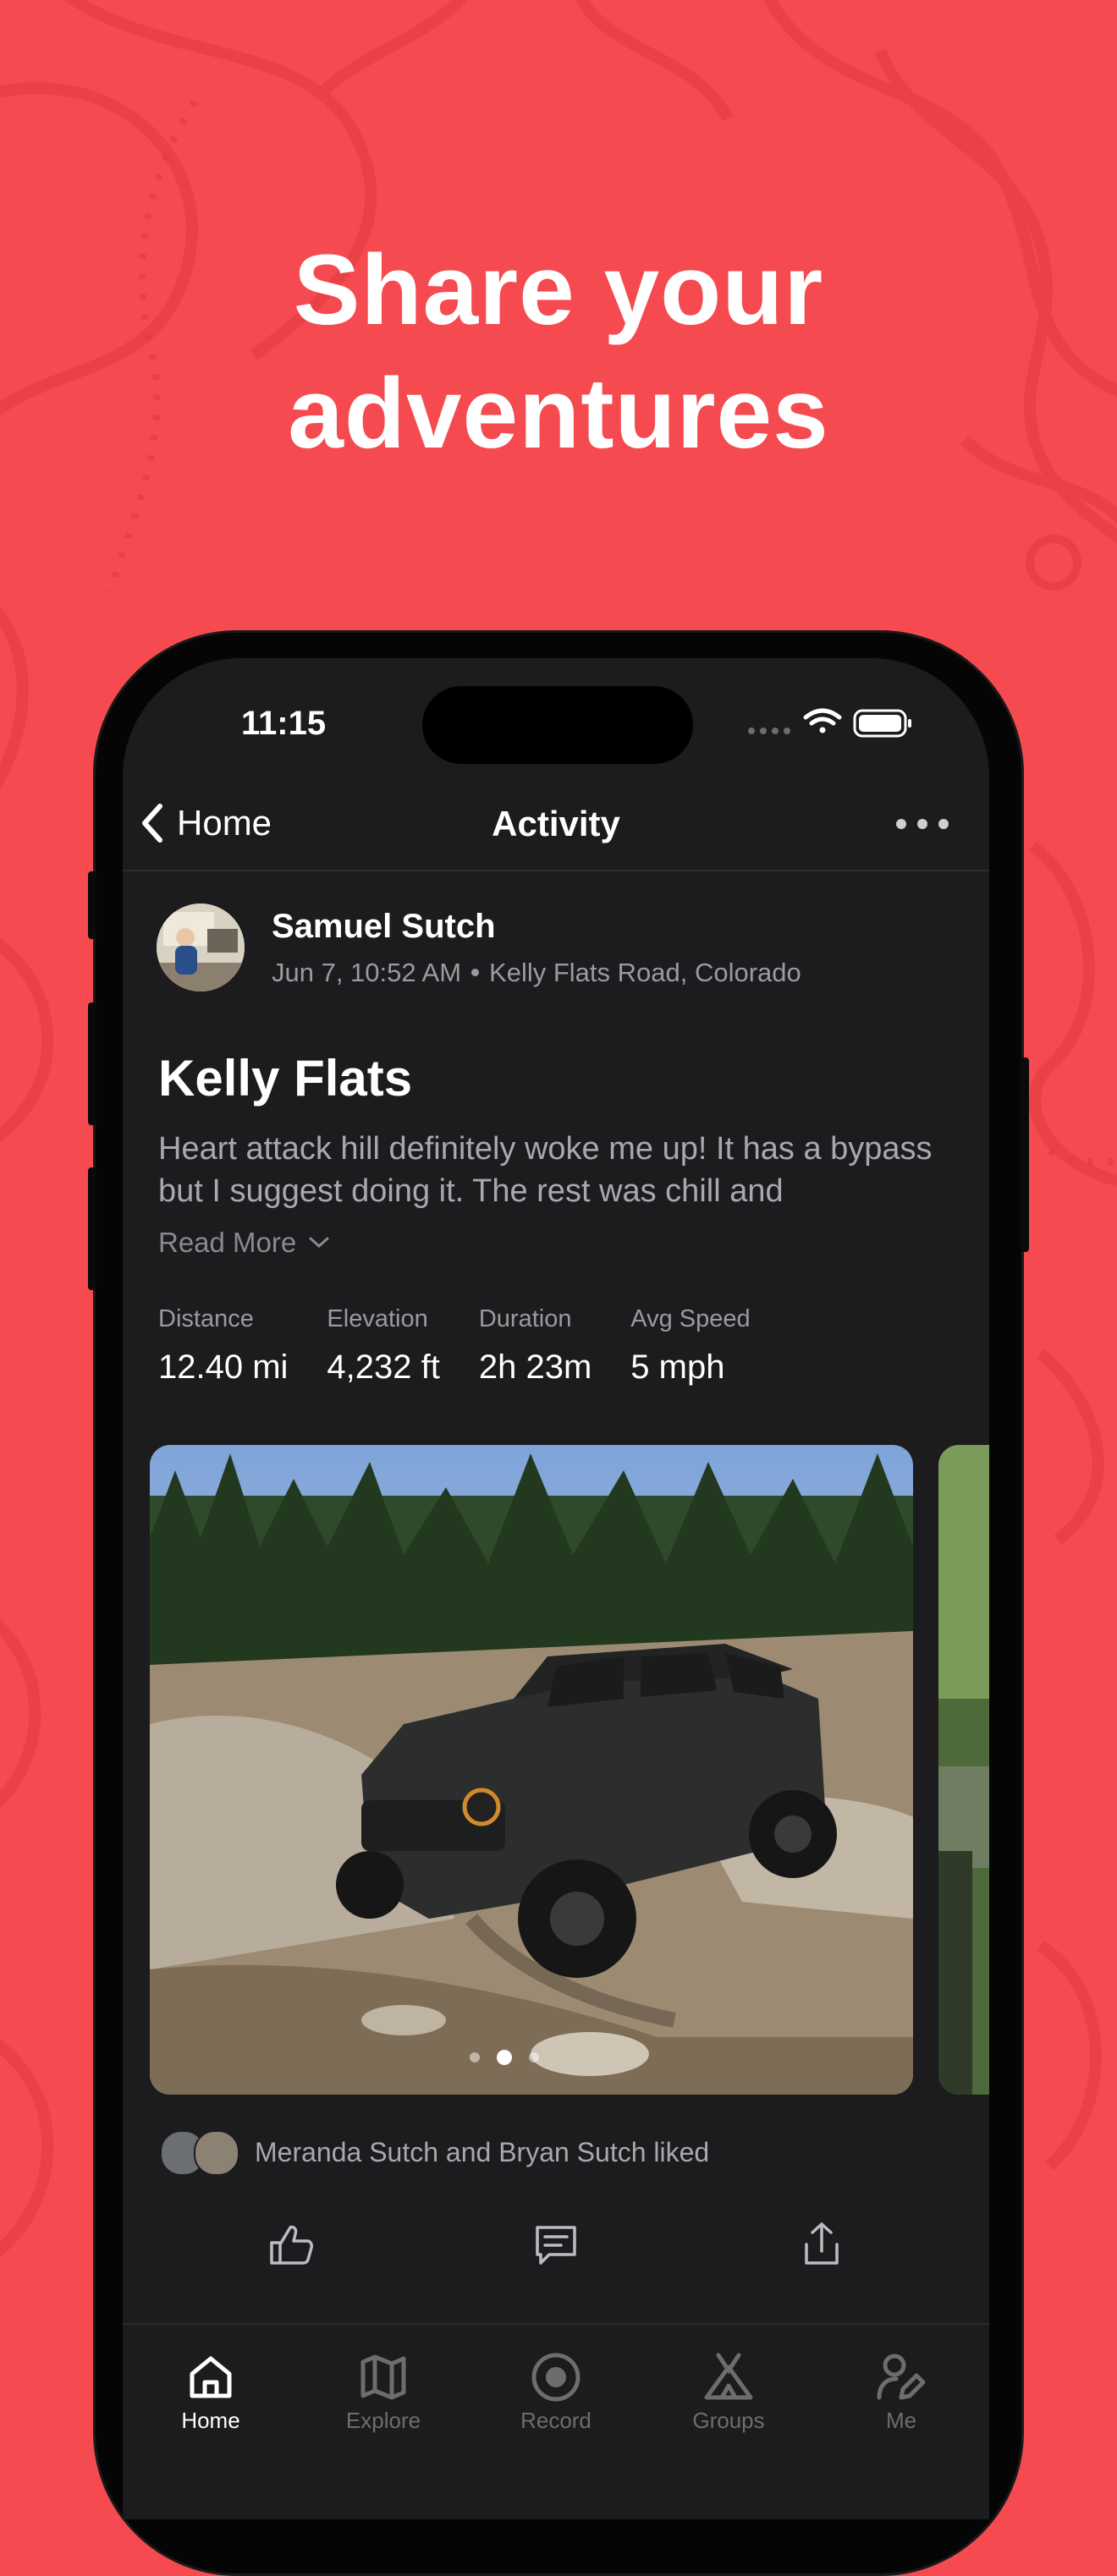 This screenshot has height=2576, width=1117. I want to click on read-more-label: Read More, so click(227, 1242).